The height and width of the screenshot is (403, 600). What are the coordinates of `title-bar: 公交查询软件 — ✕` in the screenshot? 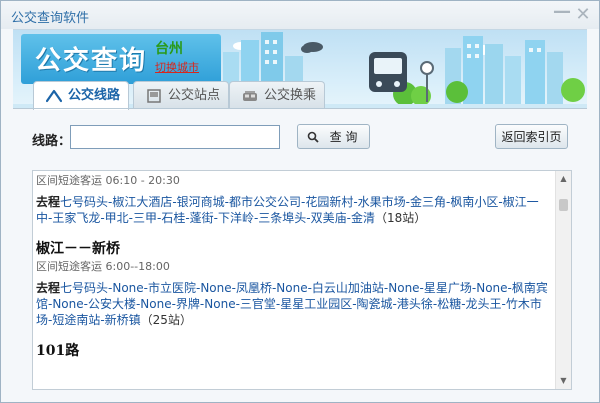 It's located at (300, 15).